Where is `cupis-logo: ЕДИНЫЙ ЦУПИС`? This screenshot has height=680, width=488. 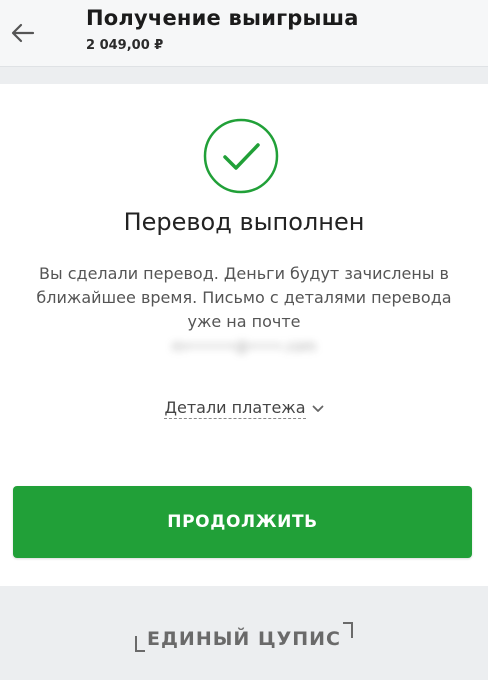 cupis-logo: ЕДИНЫЙ ЦУПИС is located at coordinates (244, 637).